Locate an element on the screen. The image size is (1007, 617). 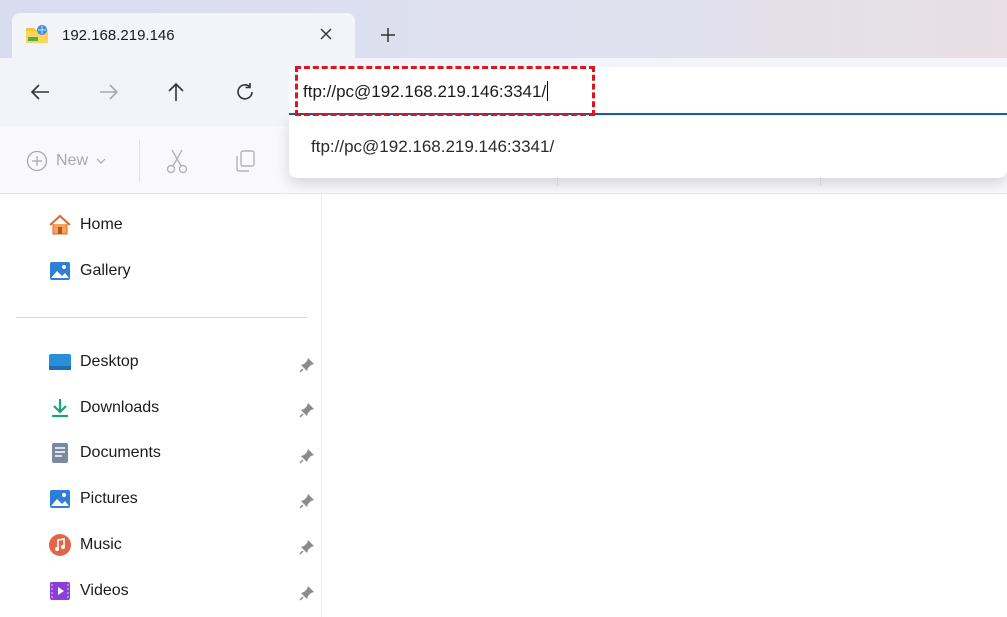
back-icon is located at coordinates (40, 92).